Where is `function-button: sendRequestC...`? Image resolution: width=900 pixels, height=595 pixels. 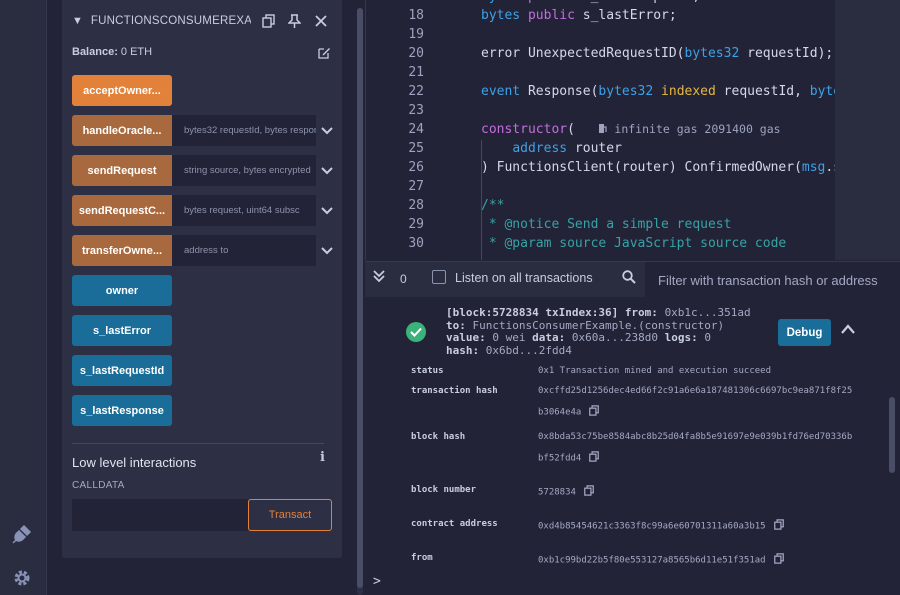 function-button: sendRequestC... is located at coordinates (122, 210).